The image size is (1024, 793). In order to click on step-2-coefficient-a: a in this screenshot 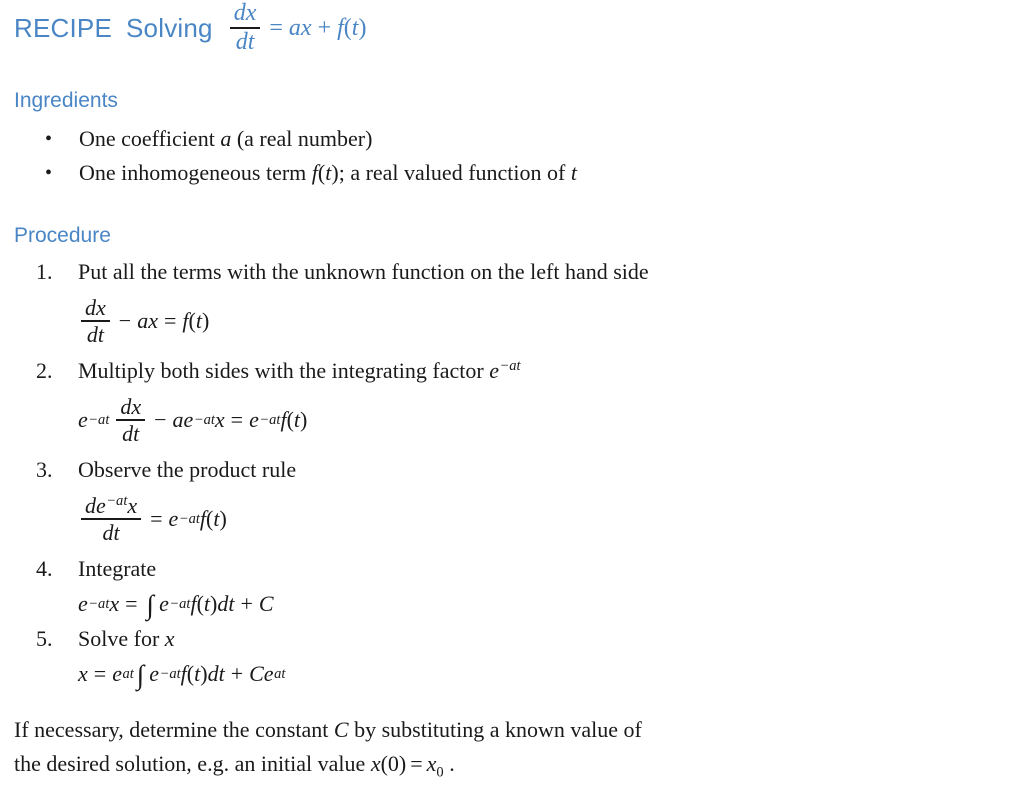, I will do `click(178, 419)`.